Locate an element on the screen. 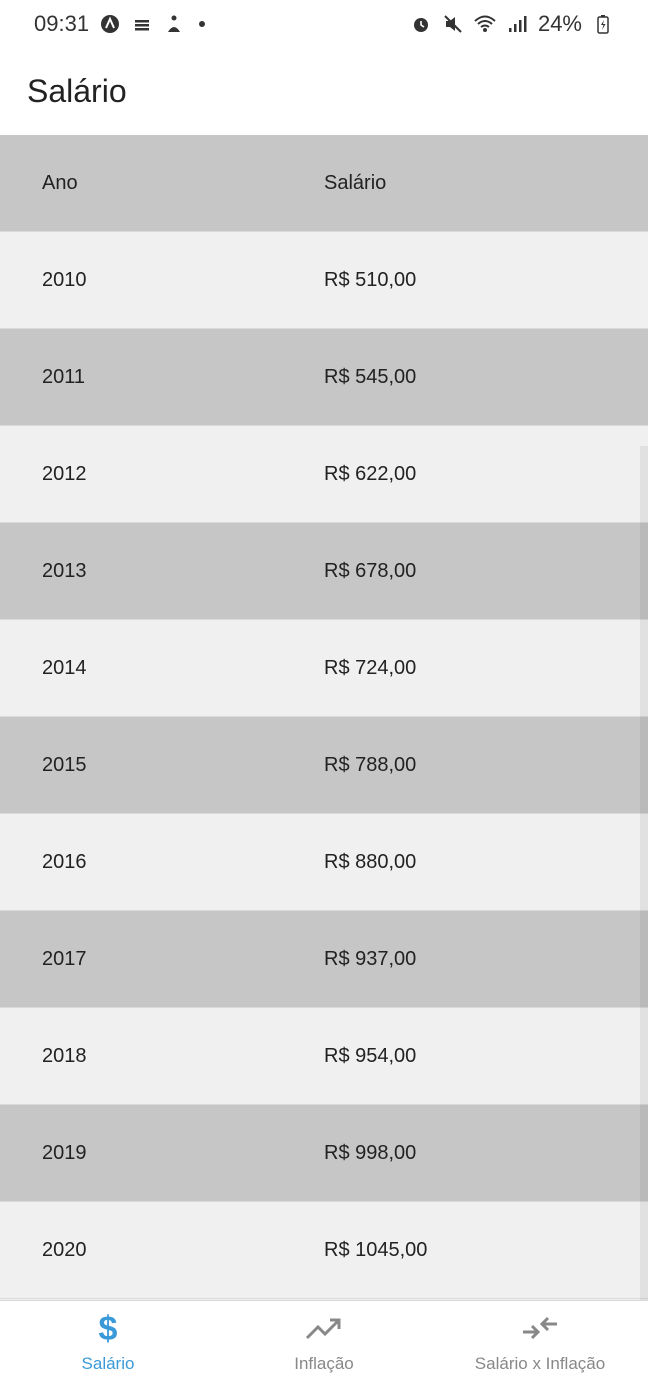 This screenshot has width=648, height=1383. salary-cell: R$ 510,00 is located at coordinates (370, 279).